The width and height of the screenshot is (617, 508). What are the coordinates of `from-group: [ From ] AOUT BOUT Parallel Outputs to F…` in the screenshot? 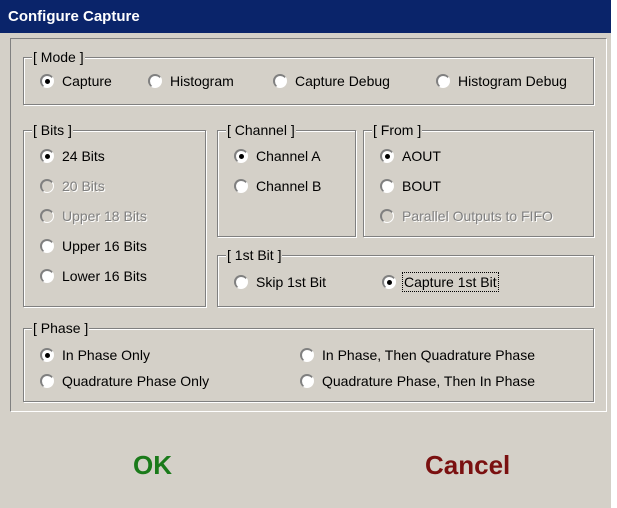 It's located at (478, 179).